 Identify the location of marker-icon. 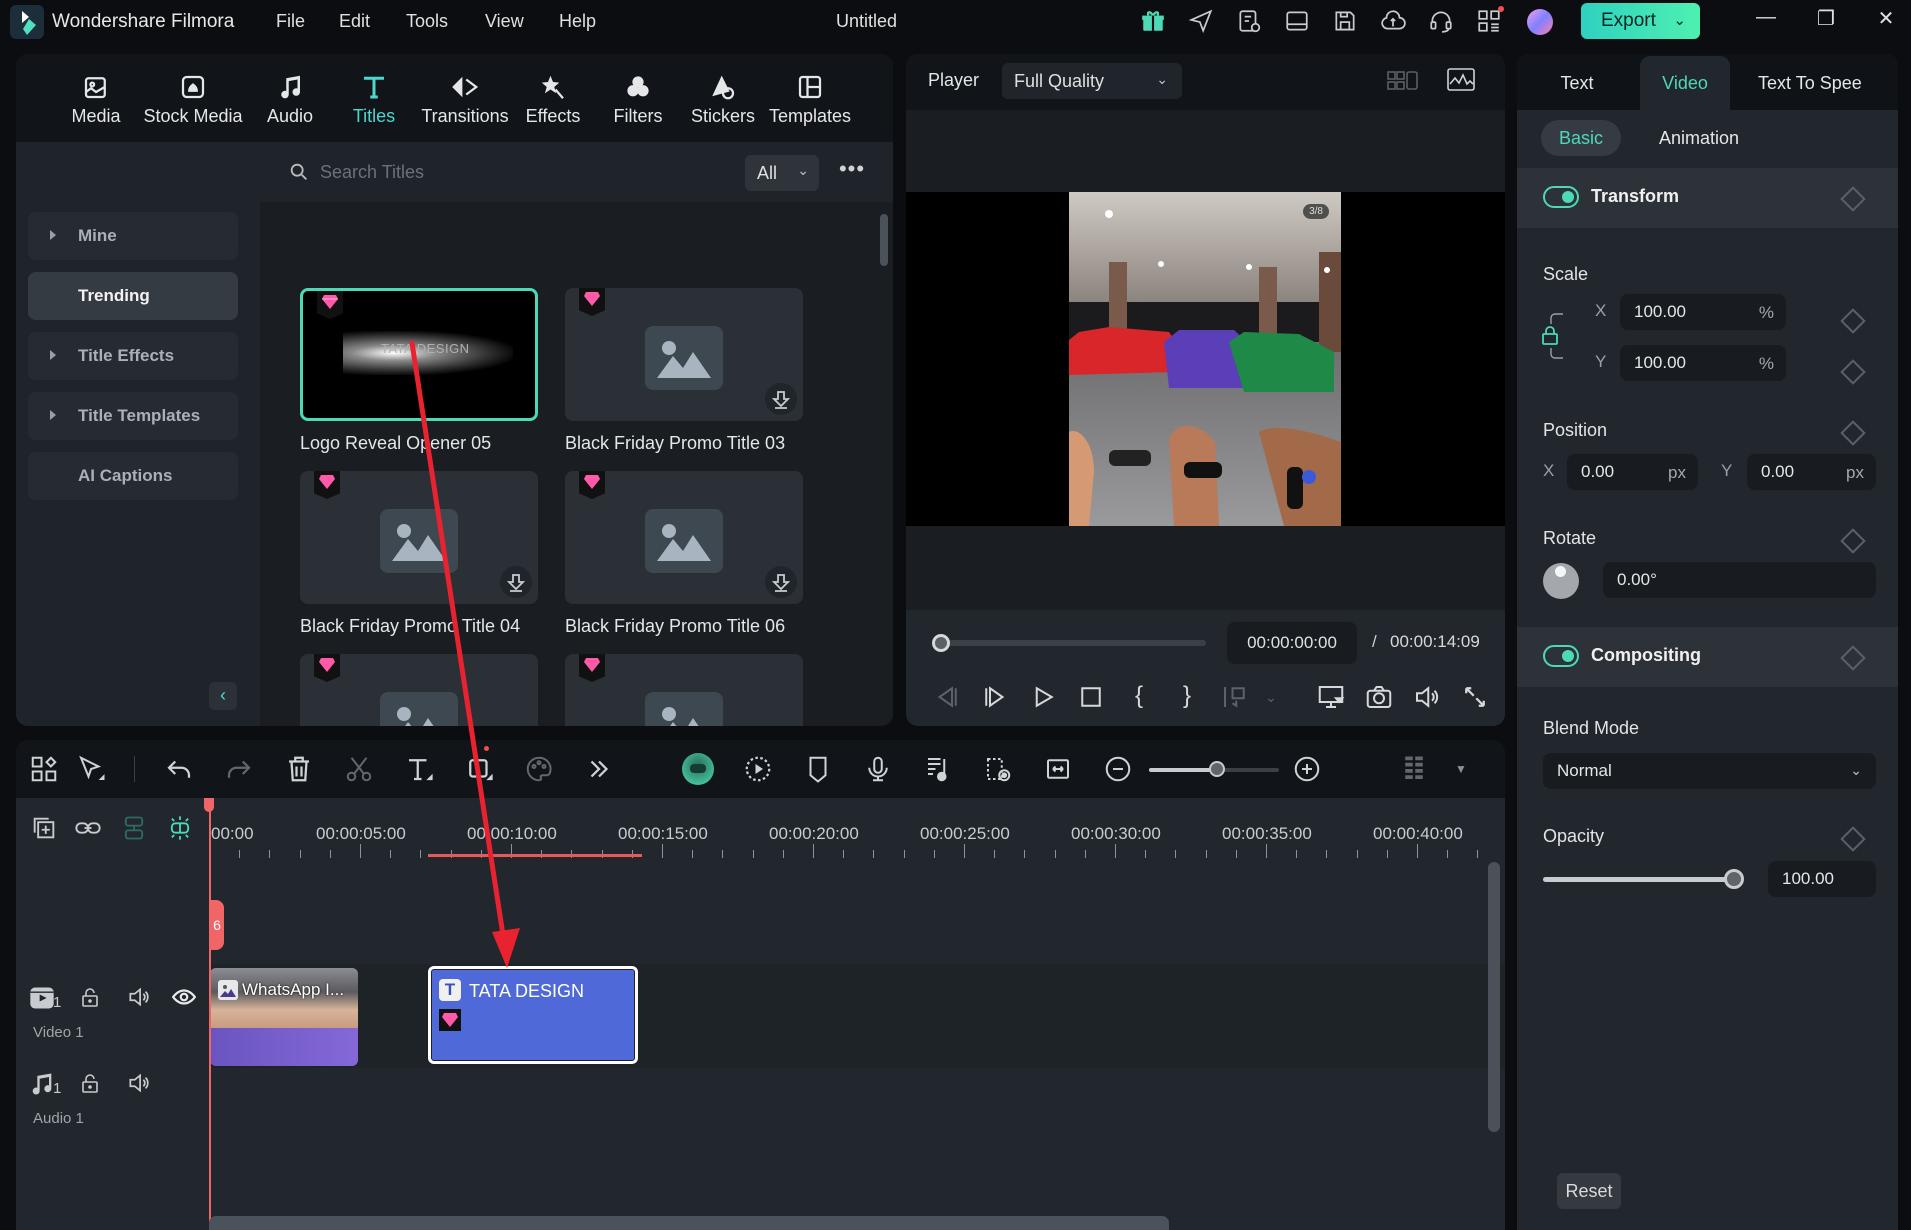
(818, 769).